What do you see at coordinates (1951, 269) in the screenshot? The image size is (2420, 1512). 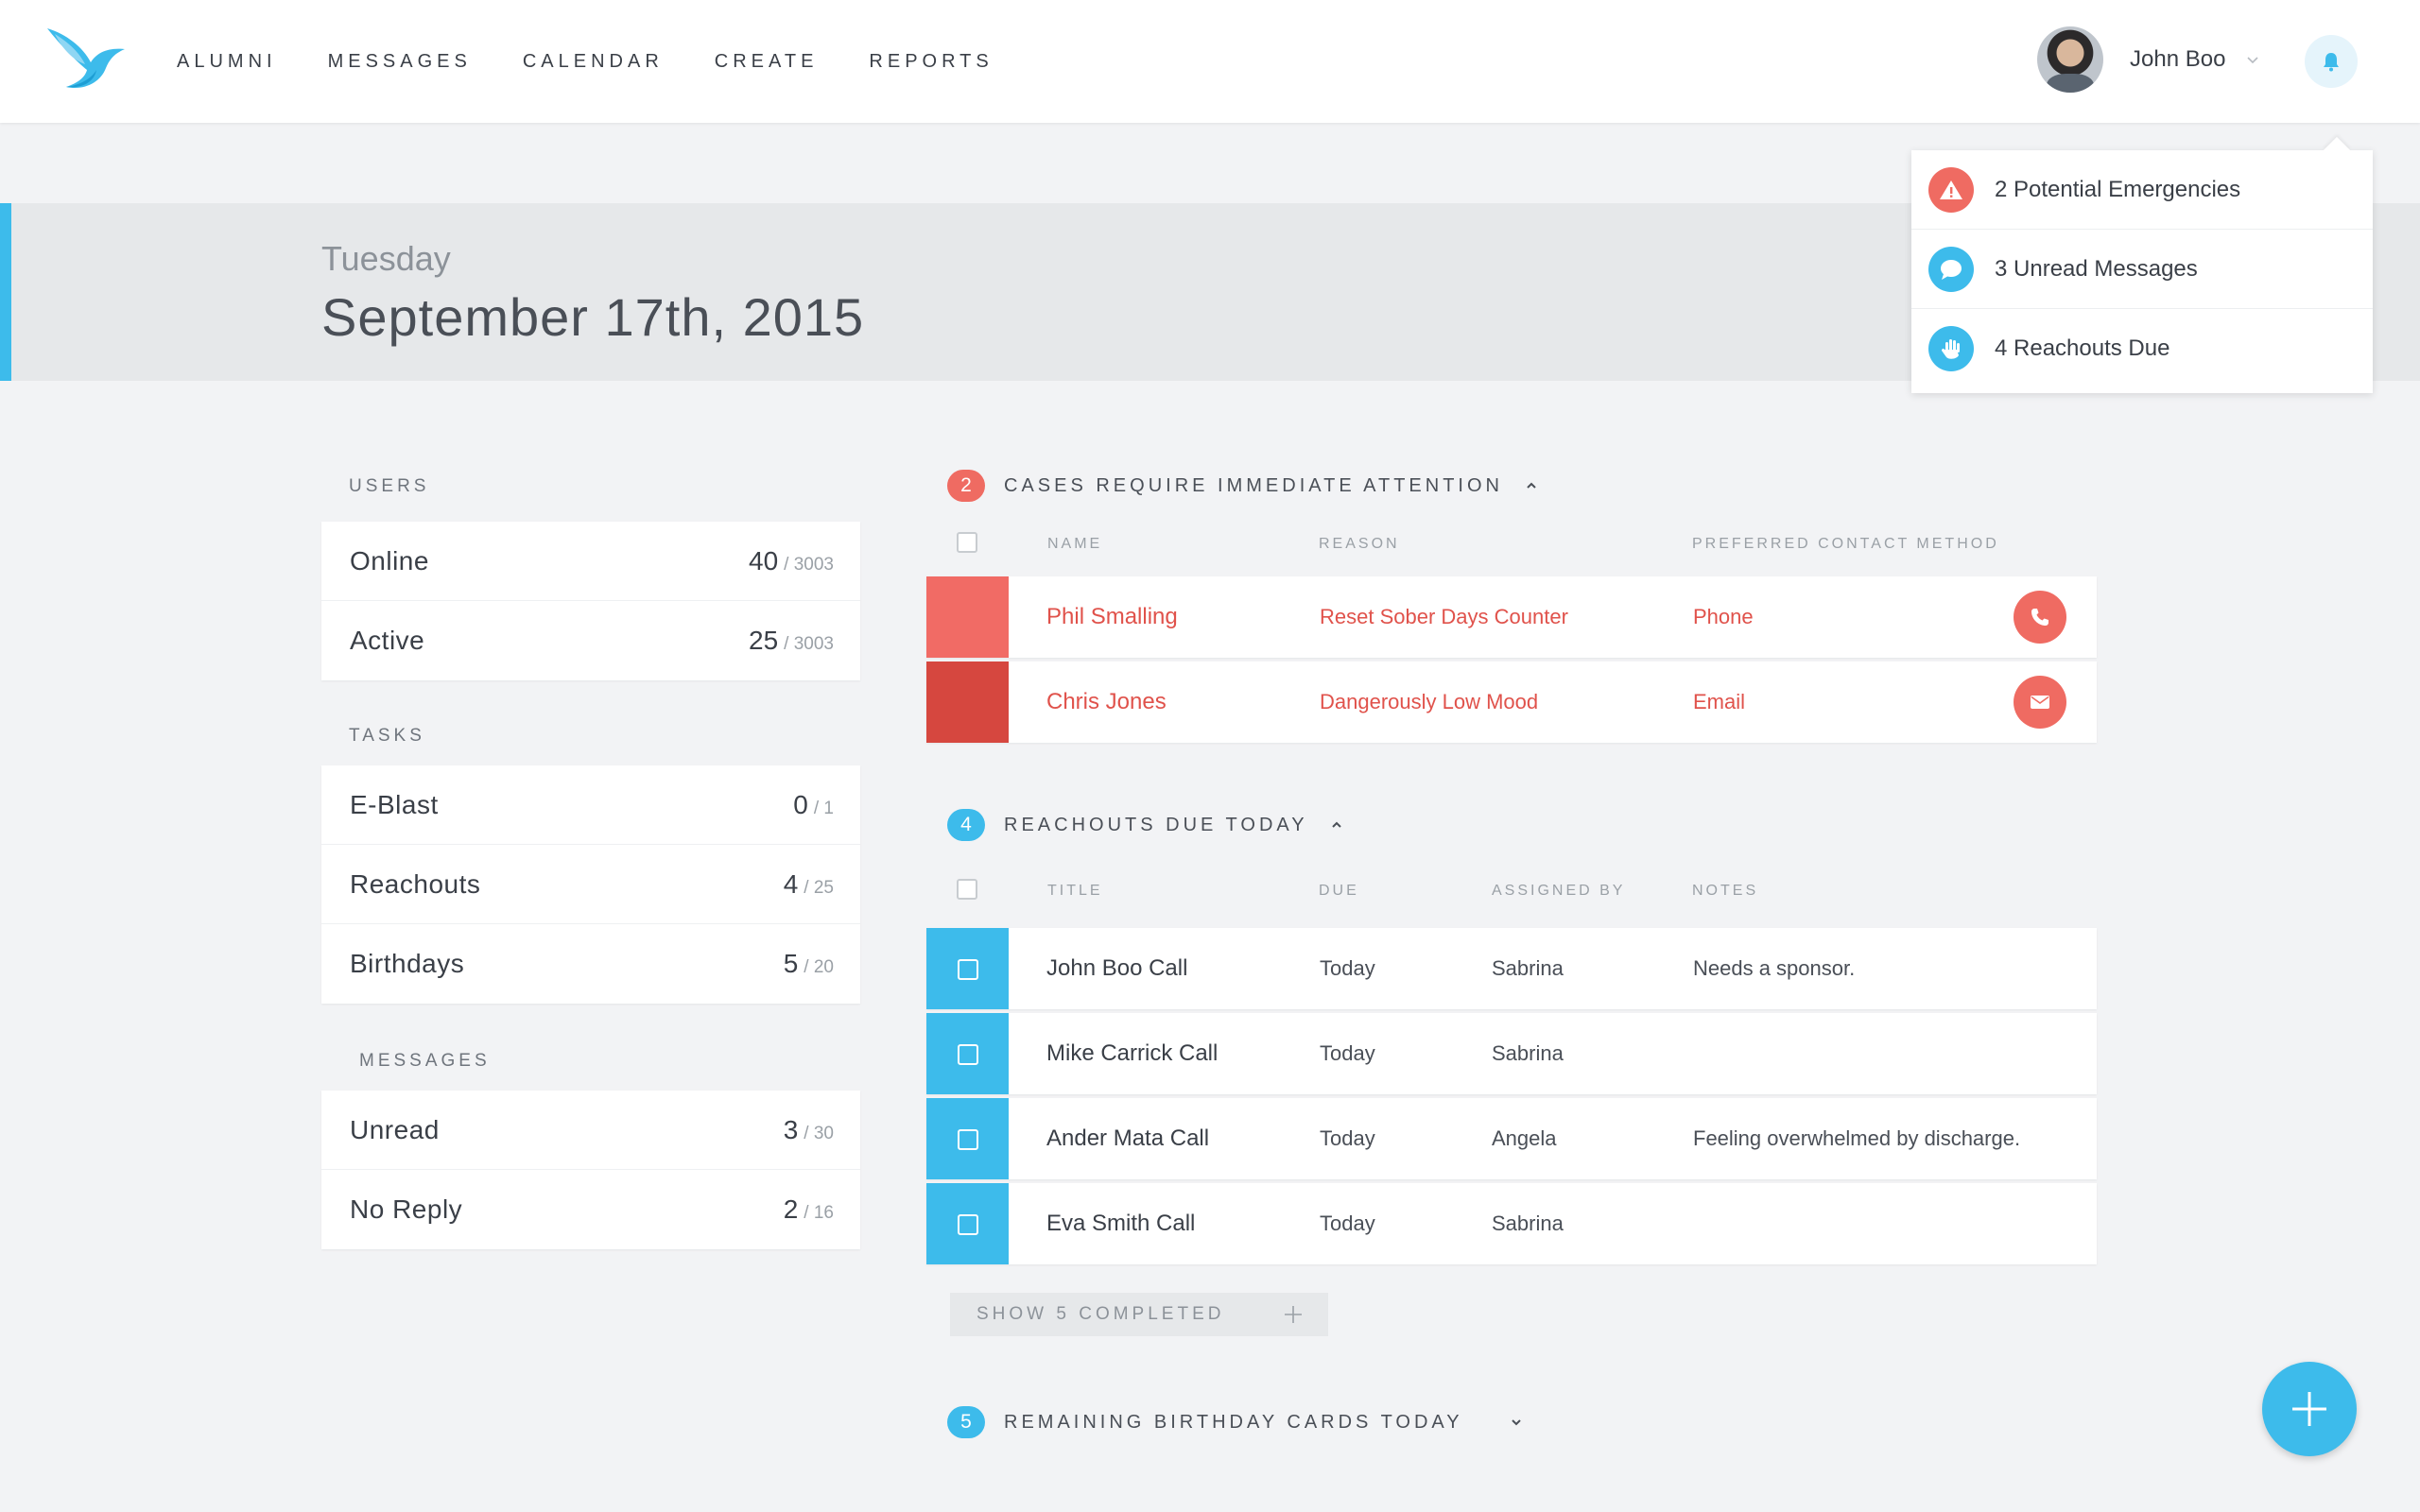 I see `chat-bubble-icon` at bounding box center [1951, 269].